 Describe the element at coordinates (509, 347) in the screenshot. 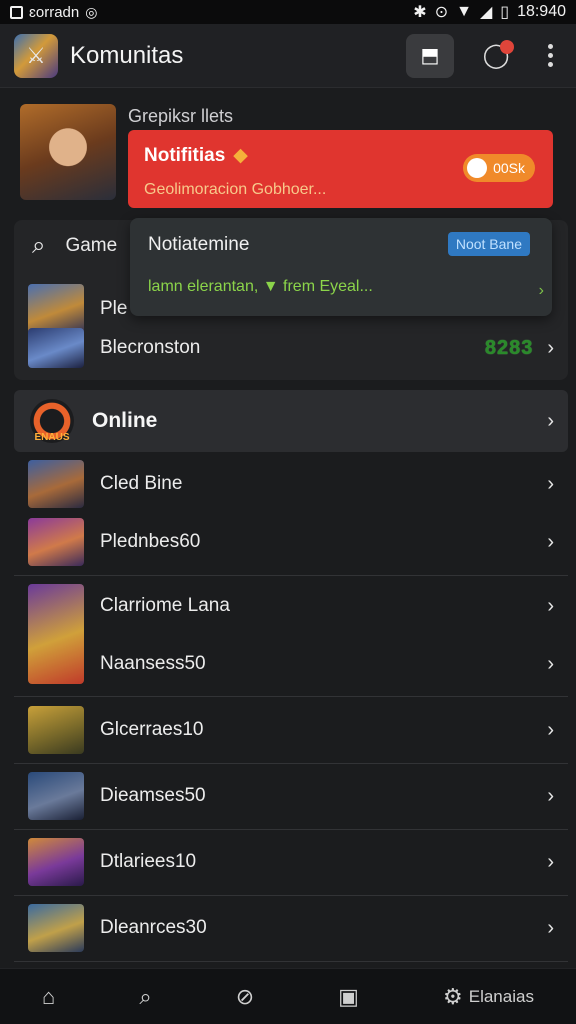

I see `score-badge: 8283` at that location.